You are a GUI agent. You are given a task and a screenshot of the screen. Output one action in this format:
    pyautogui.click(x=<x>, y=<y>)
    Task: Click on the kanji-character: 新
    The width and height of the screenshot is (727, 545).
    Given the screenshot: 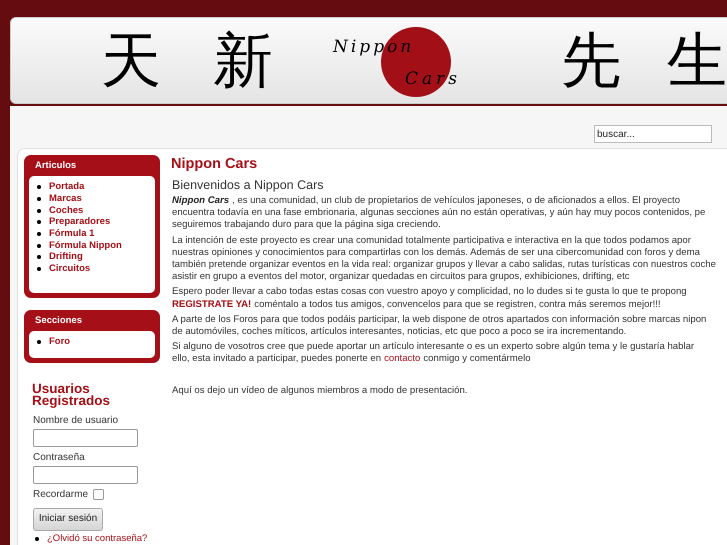 What is the action you would take?
    pyautogui.click(x=243, y=60)
    